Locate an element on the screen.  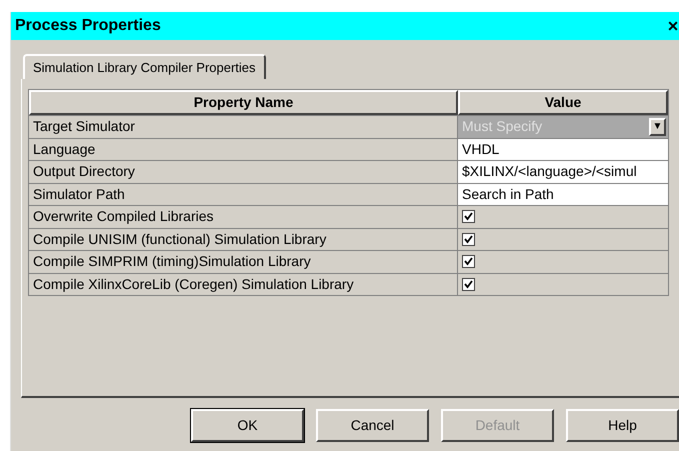
window-title: Process Properties is located at coordinates (88, 26).